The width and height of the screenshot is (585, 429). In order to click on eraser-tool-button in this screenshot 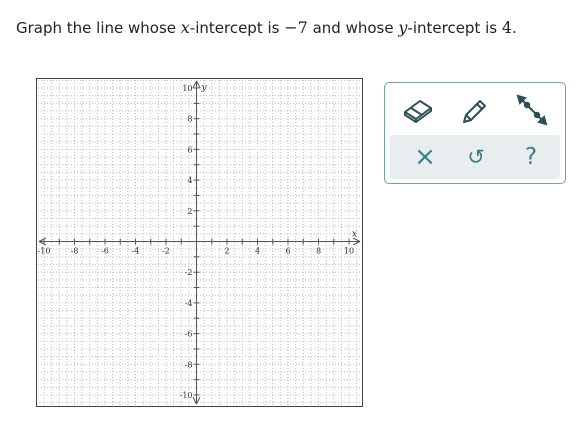, I will do `click(418, 110)`.